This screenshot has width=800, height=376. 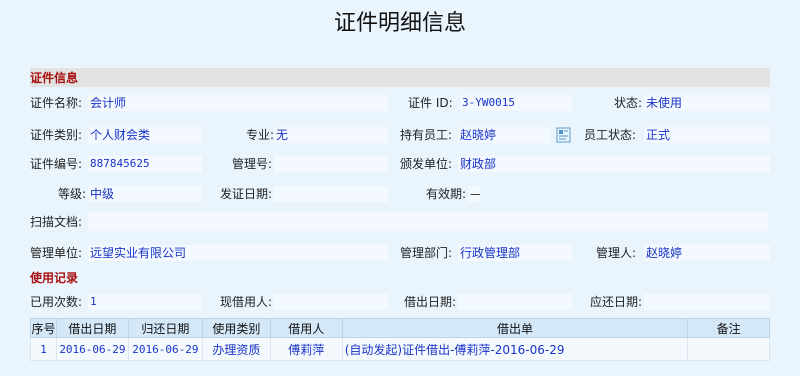 I want to click on unit-value: 远望实业有限公司, so click(x=238, y=253).